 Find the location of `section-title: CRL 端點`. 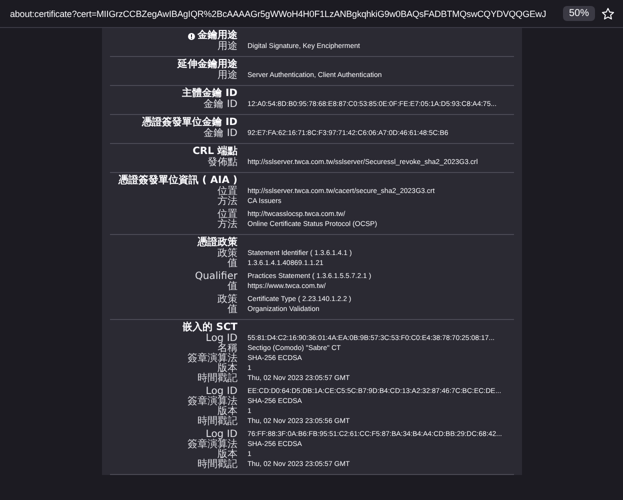

section-title: CRL 端點 is located at coordinates (215, 152).